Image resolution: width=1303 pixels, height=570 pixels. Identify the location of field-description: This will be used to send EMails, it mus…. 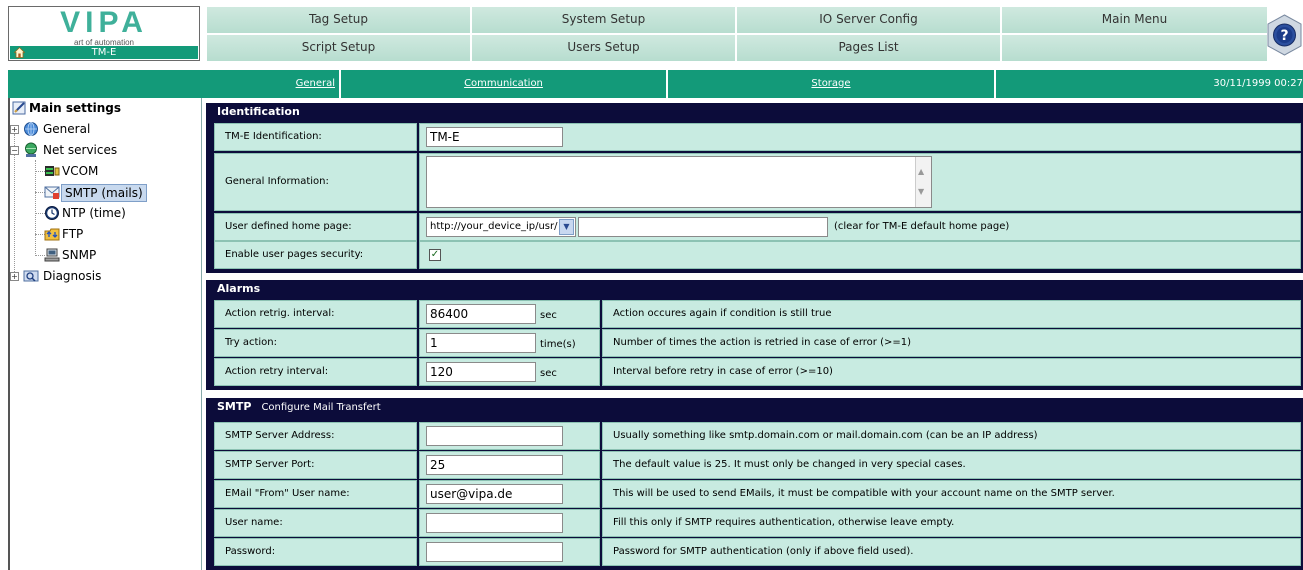
(951, 494).